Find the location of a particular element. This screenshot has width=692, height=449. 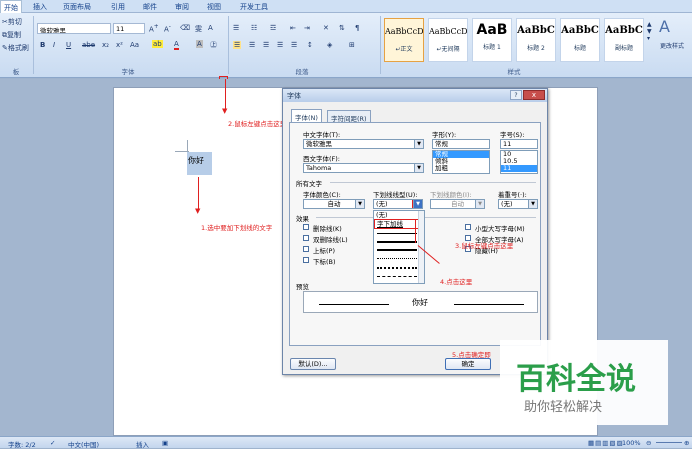

macro-icon: ▣ is located at coordinates (165, 443).